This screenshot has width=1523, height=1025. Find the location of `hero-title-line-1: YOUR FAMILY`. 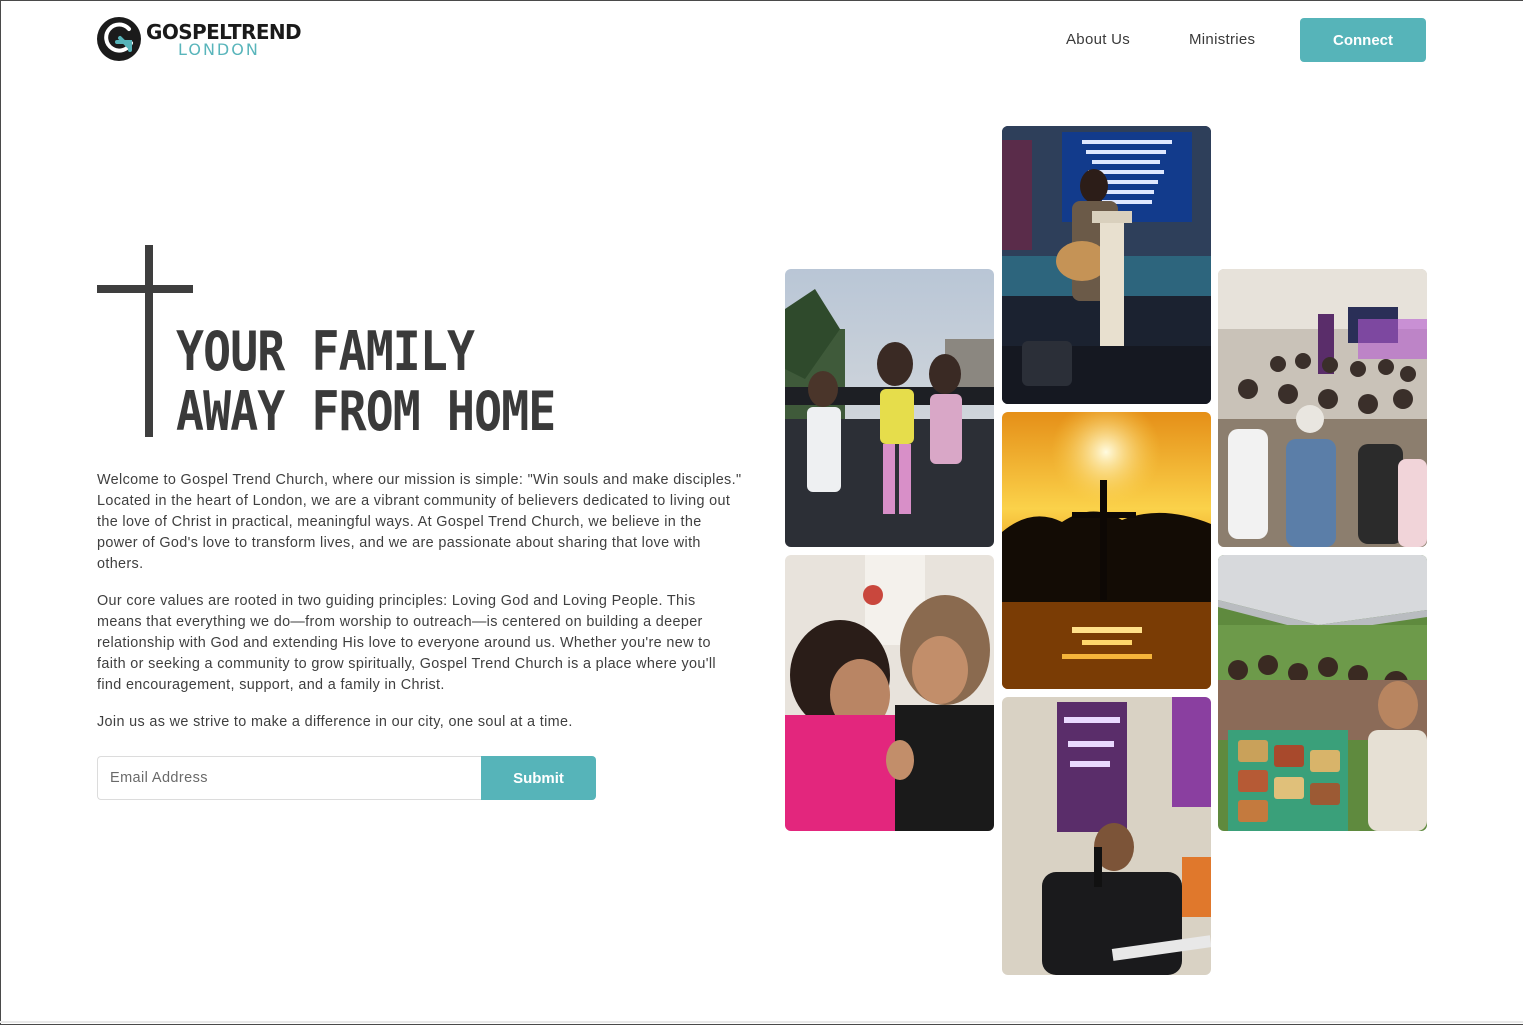

hero-title-line-1: YOUR FAMILY is located at coordinates (325, 351).